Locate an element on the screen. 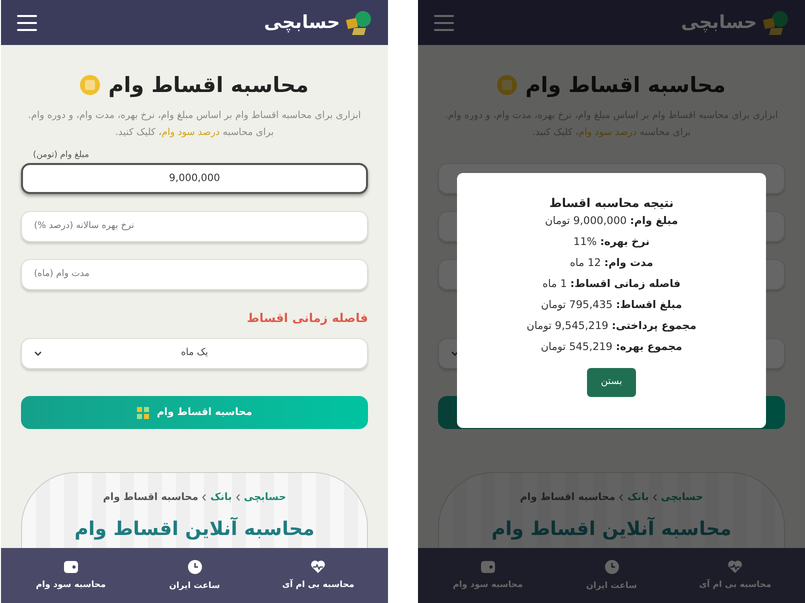 This screenshot has width=805, height=603. chevron-down-icon is located at coordinates (38, 353).